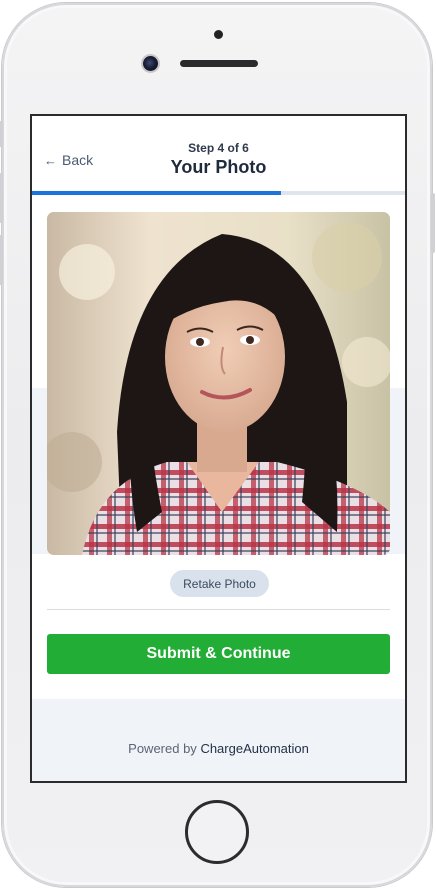  I want to click on mute-switch, so click(1, 134).